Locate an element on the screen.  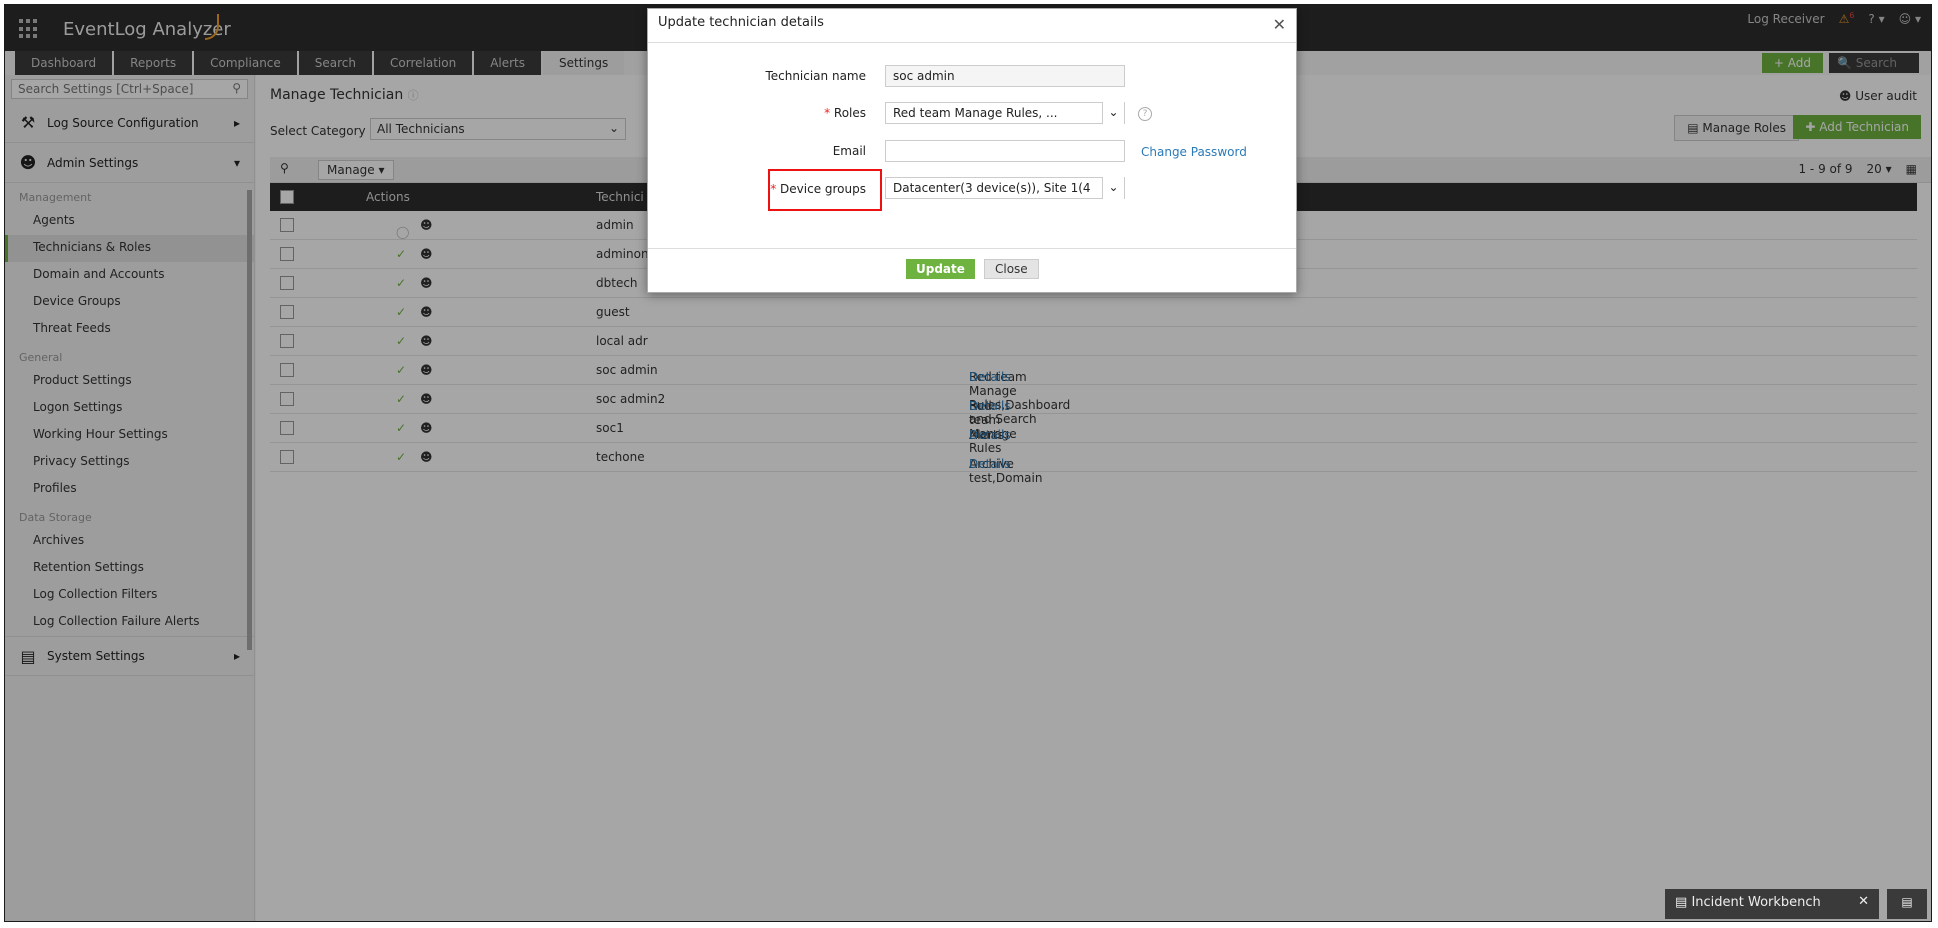
device-groups-label: * Device groups is located at coordinates (818, 189).